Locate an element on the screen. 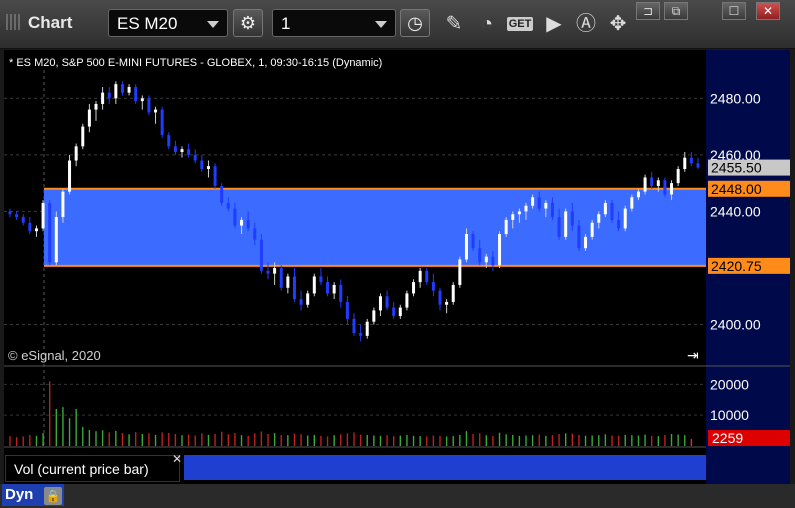 This screenshot has width=795, height=508. price-tag-label: 2420.75 is located at coordinates (736, 266).